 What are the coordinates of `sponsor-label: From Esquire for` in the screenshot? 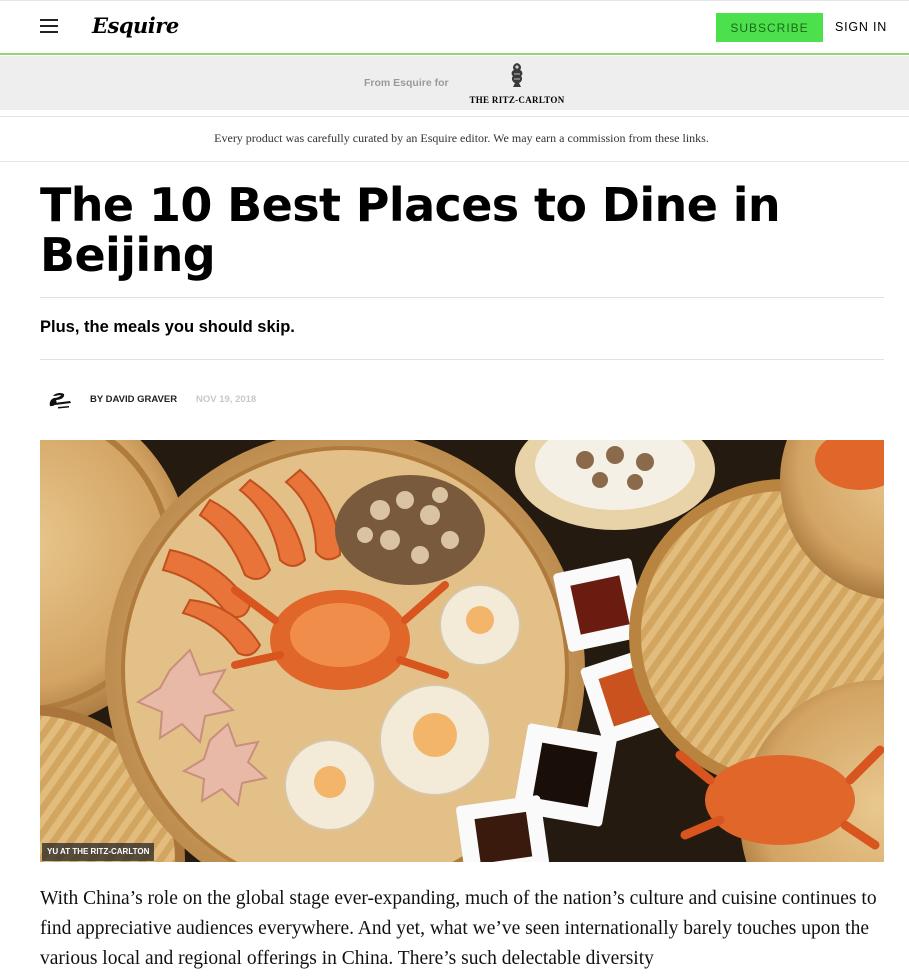 It's located at (406, 83).